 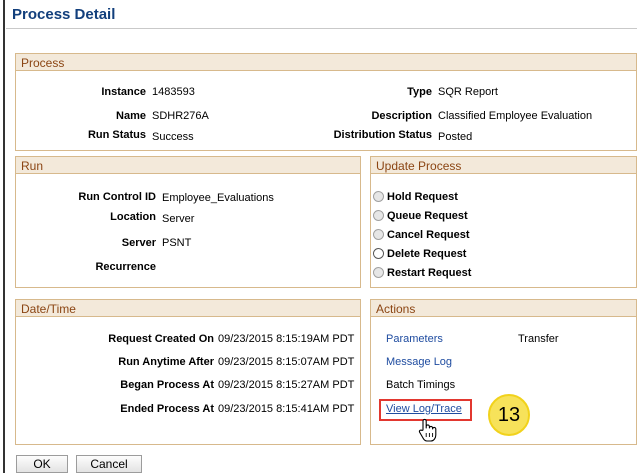 What do you see at coordinates (378, 196) in the screenshot?
I see `hold-request-radio` at bounding box center [378, 196].